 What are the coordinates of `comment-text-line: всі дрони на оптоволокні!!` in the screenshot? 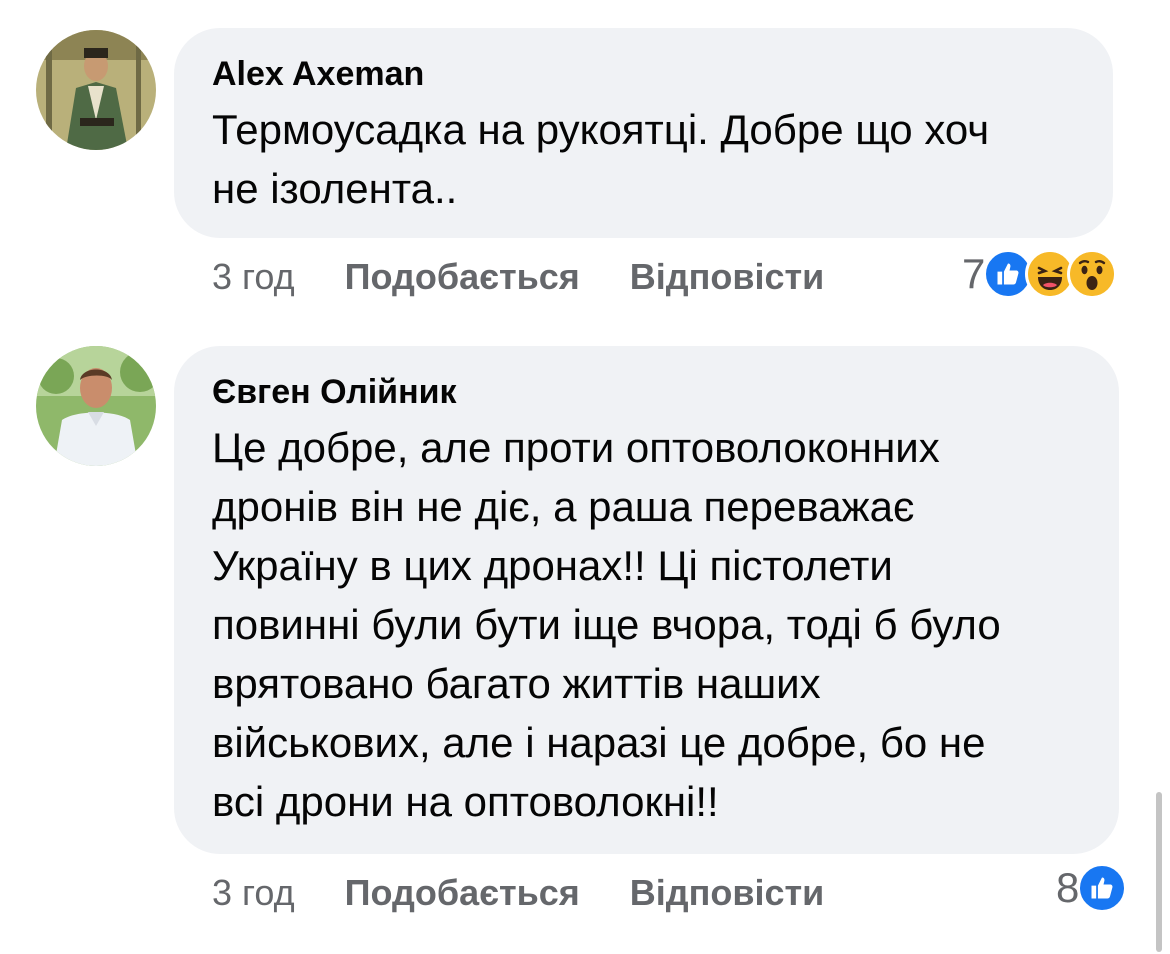 It's located at (465, 801).